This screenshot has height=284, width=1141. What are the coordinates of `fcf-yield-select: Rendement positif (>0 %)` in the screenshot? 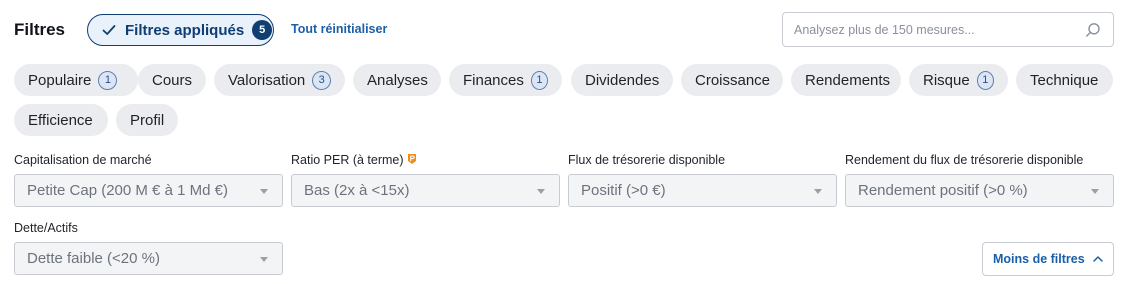 It's located at (979, 190).